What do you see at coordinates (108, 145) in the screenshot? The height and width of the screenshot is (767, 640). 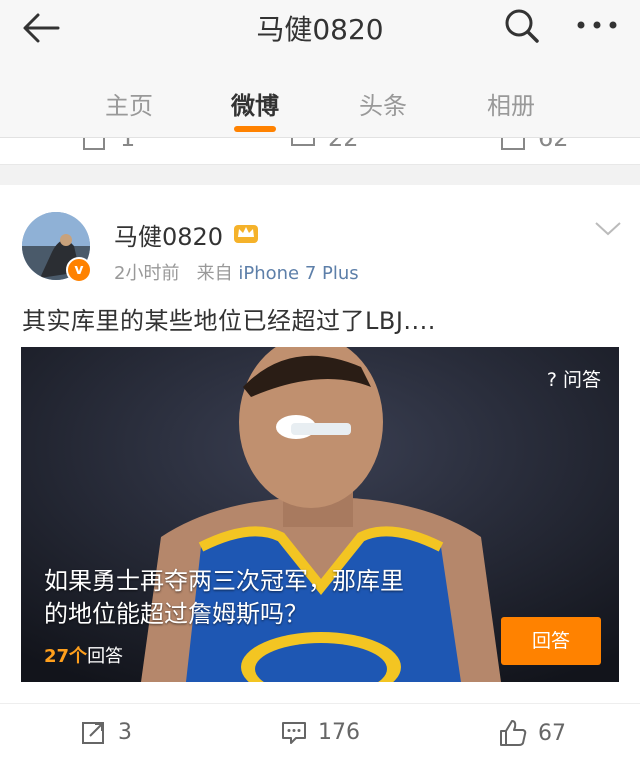 I see `repost-button: 1` at bounding box center [108, 145].